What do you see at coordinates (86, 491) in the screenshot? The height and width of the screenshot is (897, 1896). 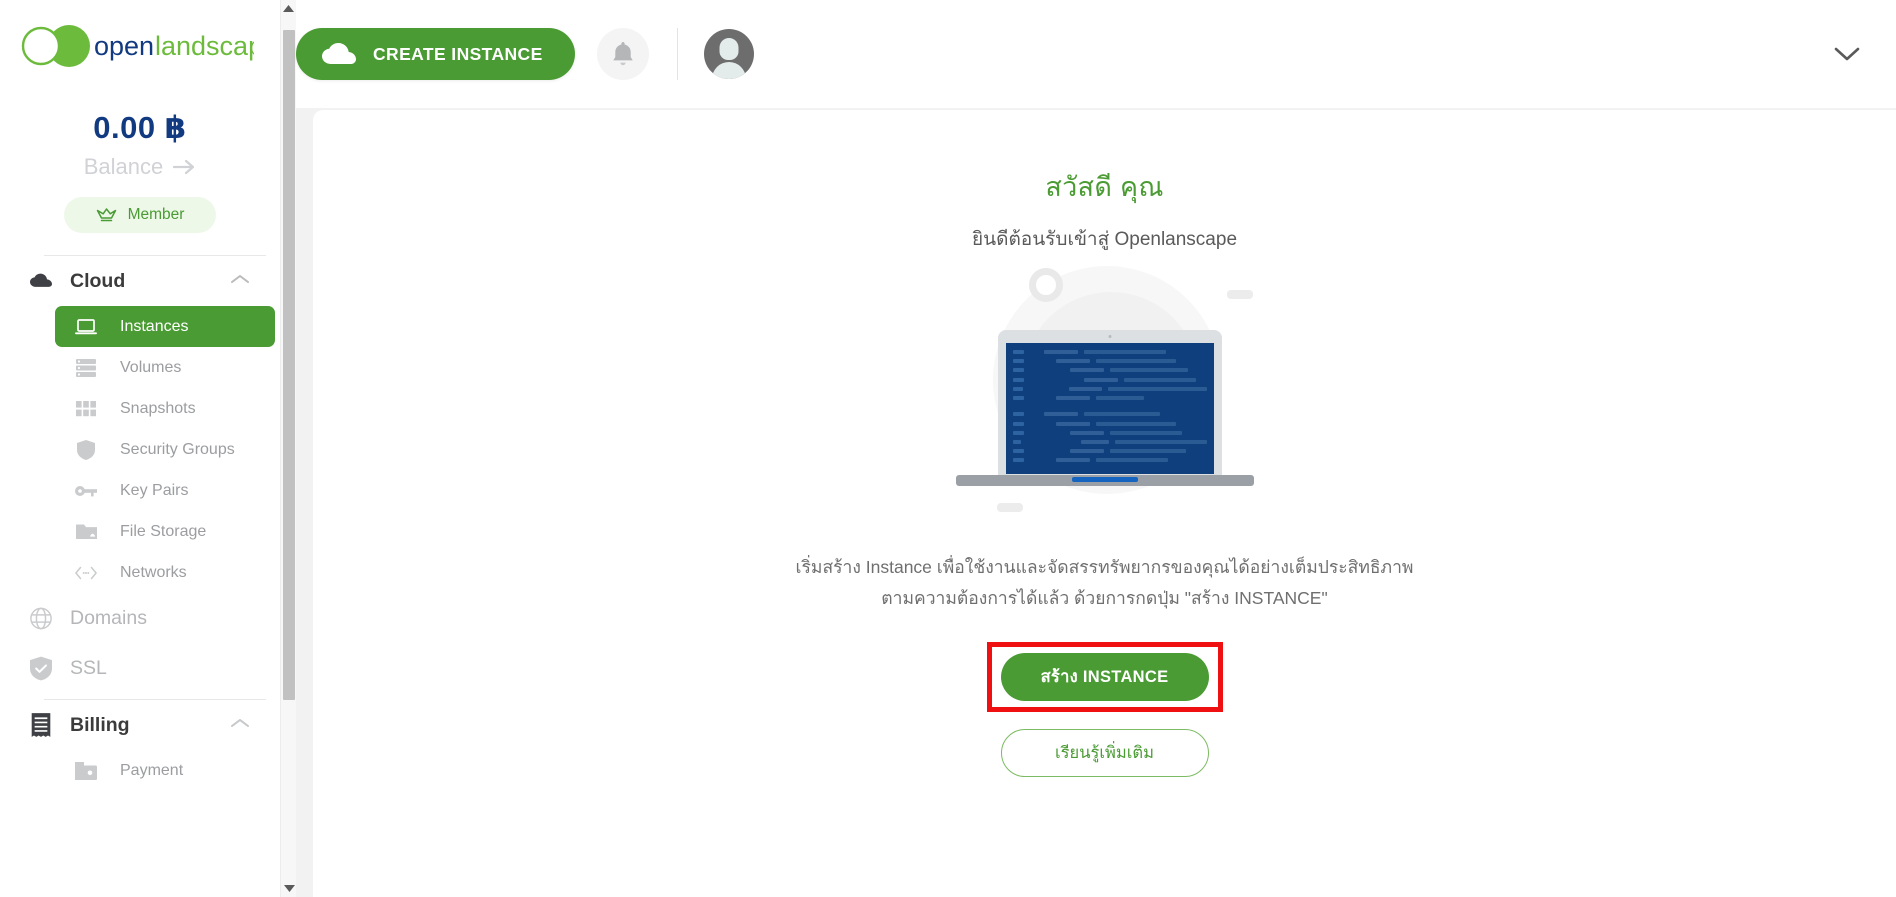 I see `key-icon` at bounding box center [86, 491].